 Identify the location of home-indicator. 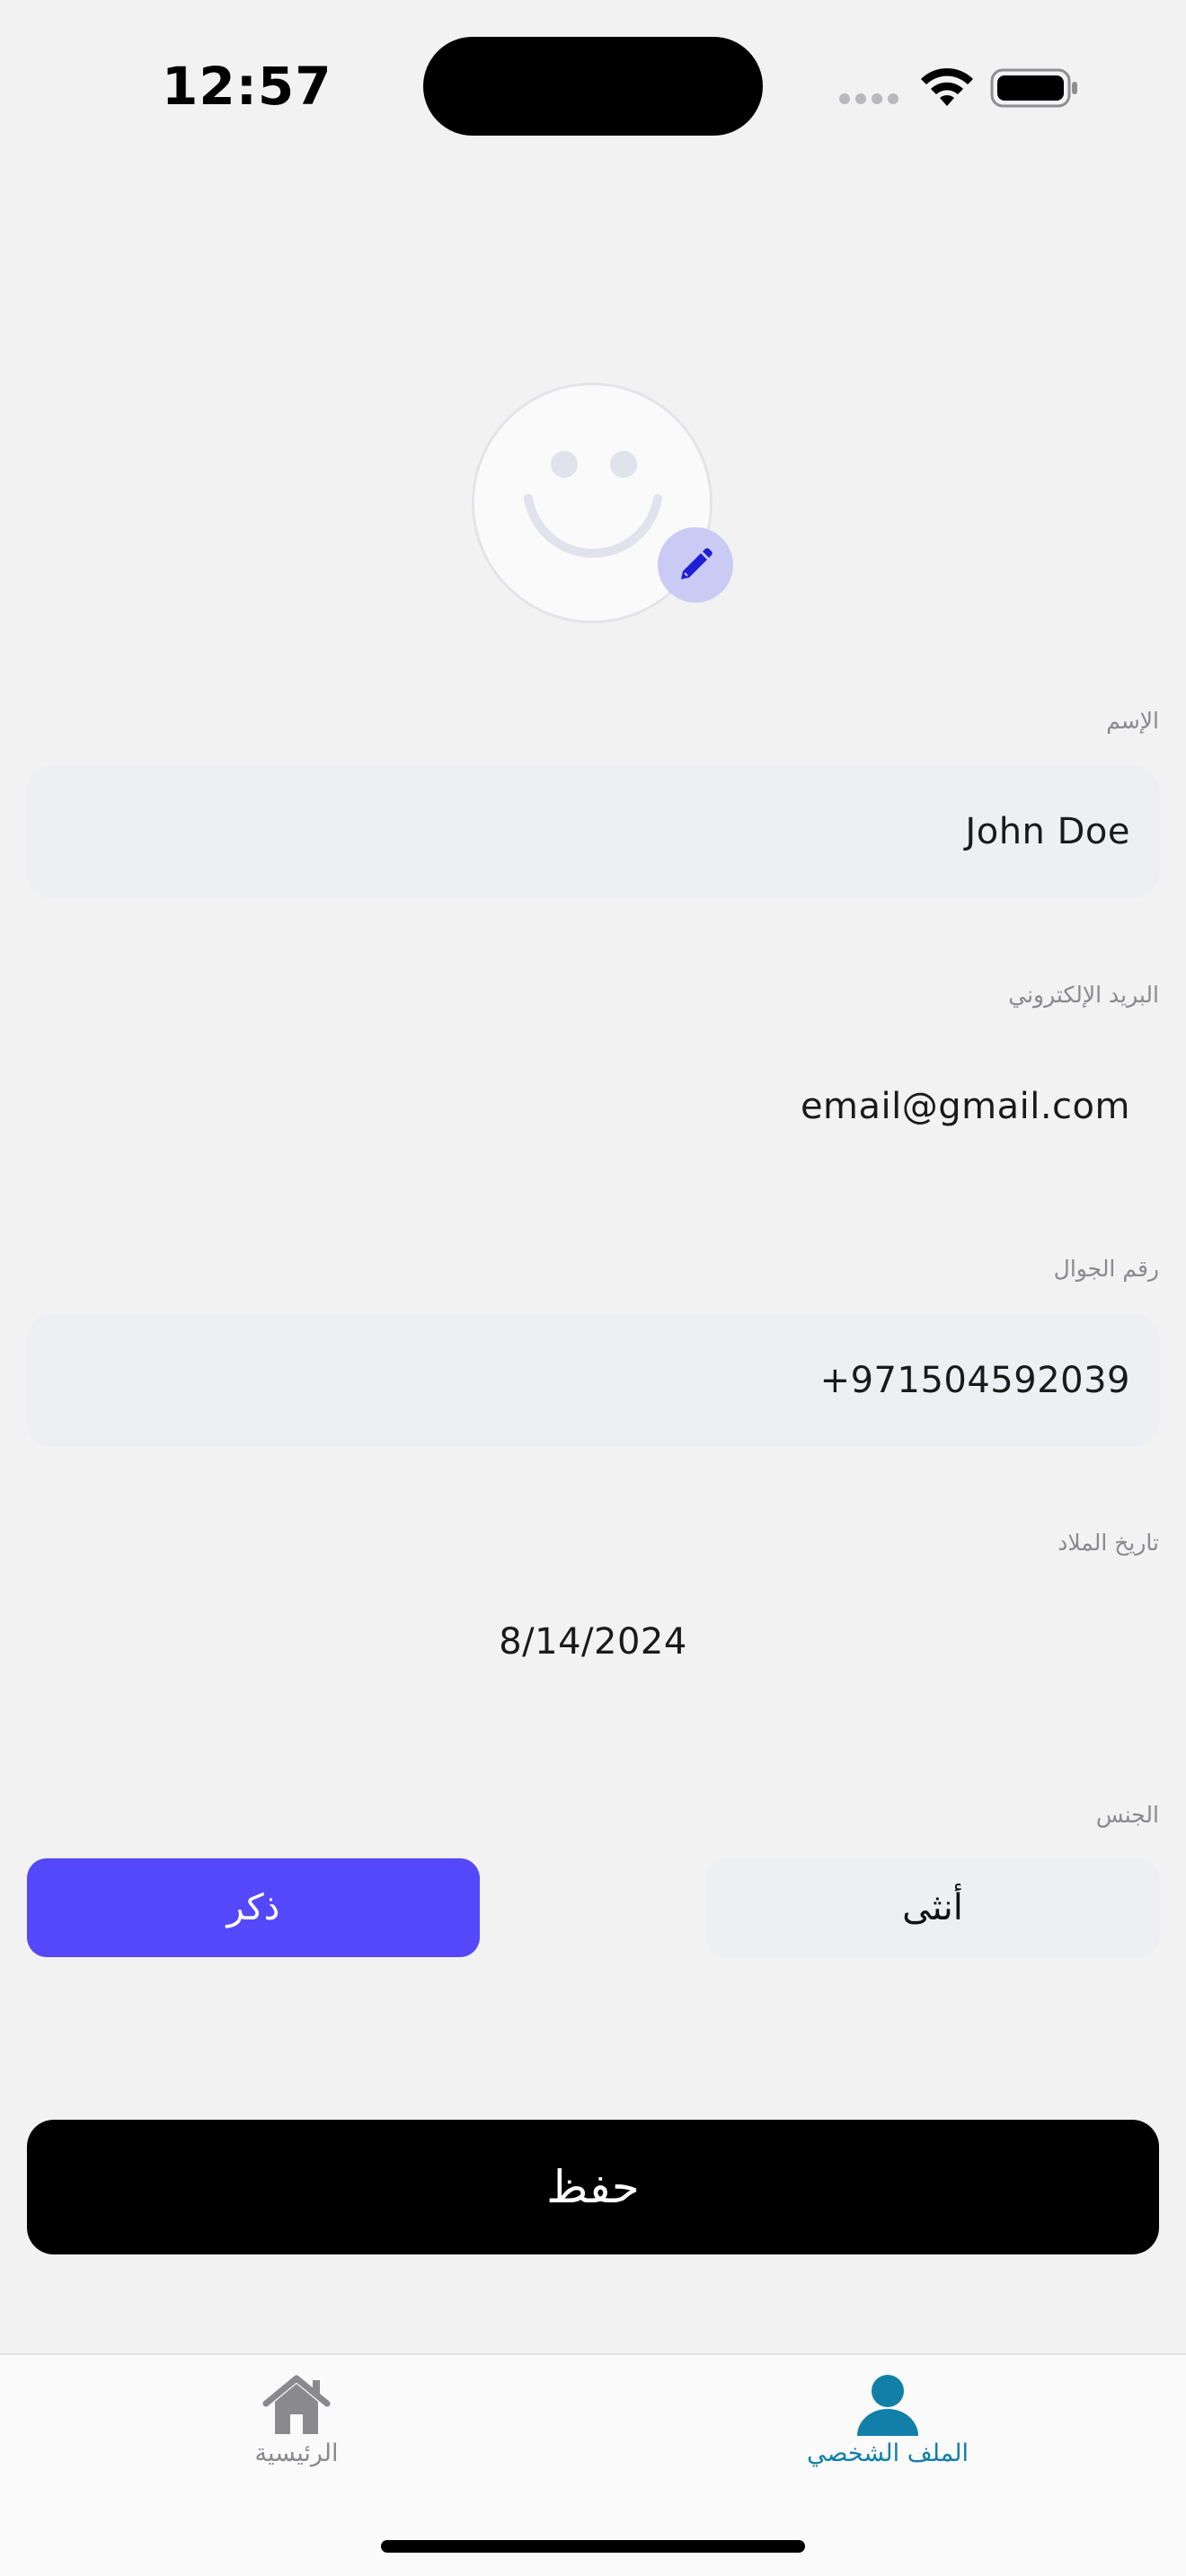
(593, 2546).